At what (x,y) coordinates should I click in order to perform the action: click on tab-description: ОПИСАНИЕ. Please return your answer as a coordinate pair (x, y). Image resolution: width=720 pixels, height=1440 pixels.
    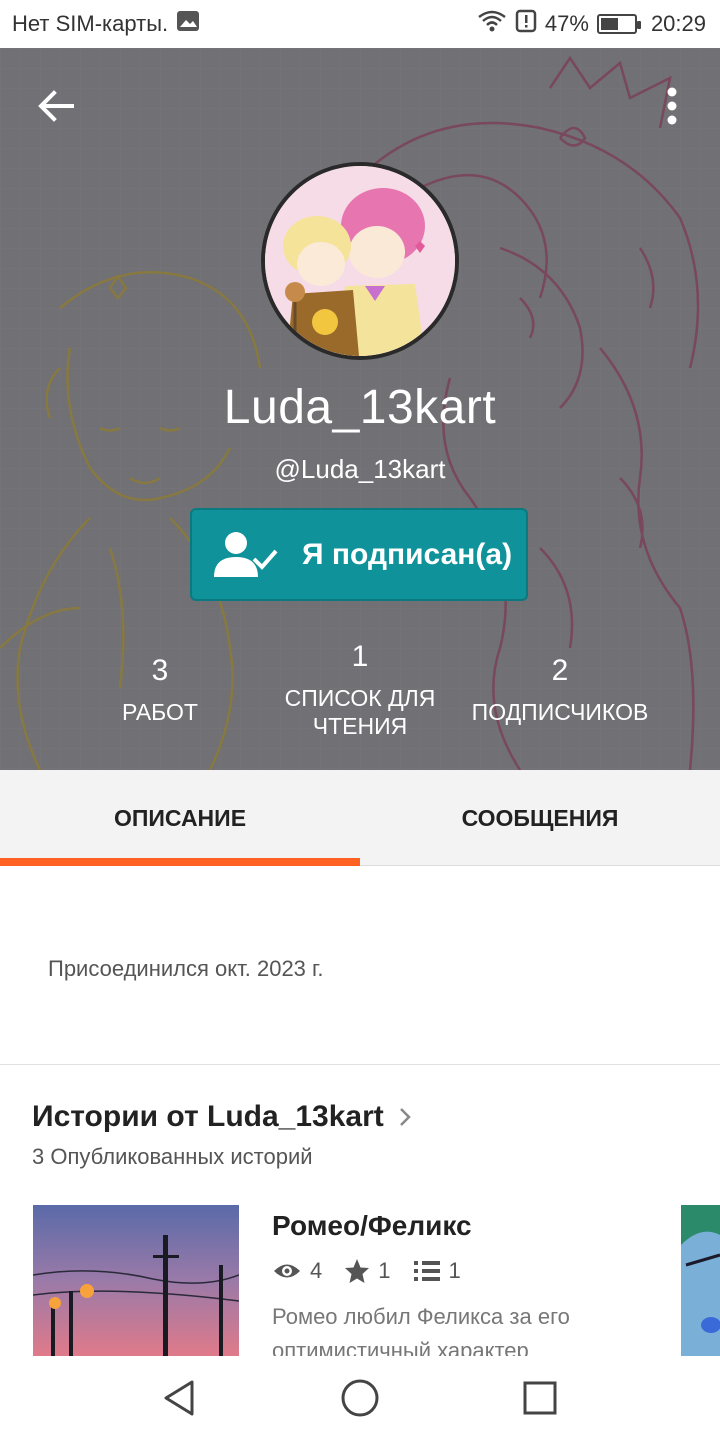
    Looking at the image, I should click on (180, 818).